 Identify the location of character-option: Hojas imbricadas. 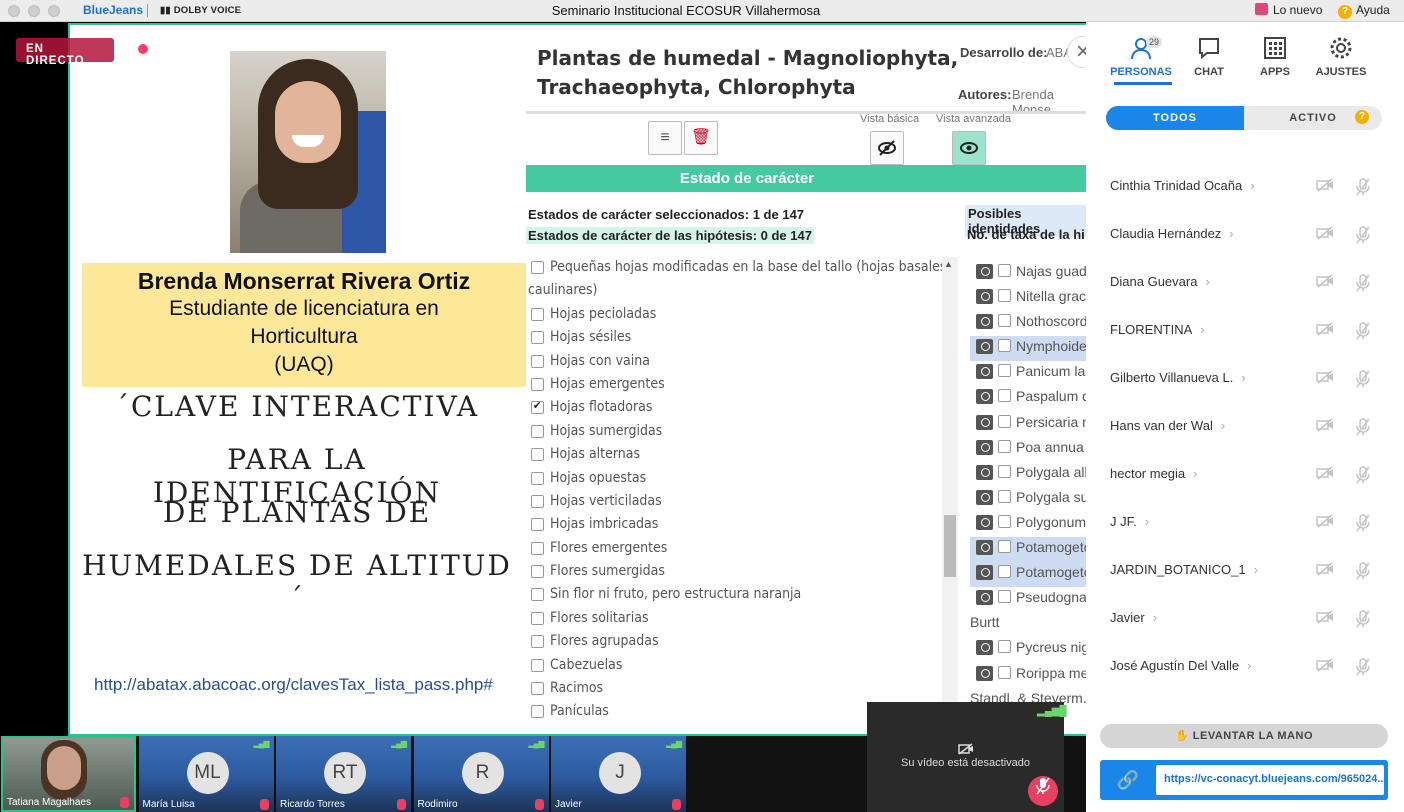
(738, 525).